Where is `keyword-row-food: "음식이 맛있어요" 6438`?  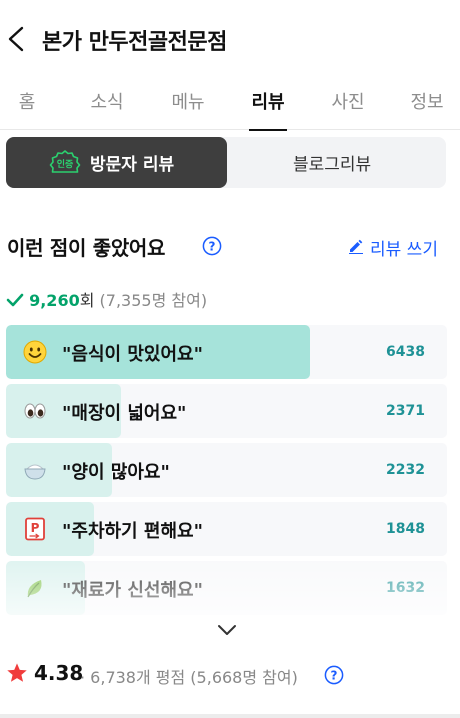
keyword-row-food: "음식이 맛있어요" 6438 is located at coordinates (226, 352).